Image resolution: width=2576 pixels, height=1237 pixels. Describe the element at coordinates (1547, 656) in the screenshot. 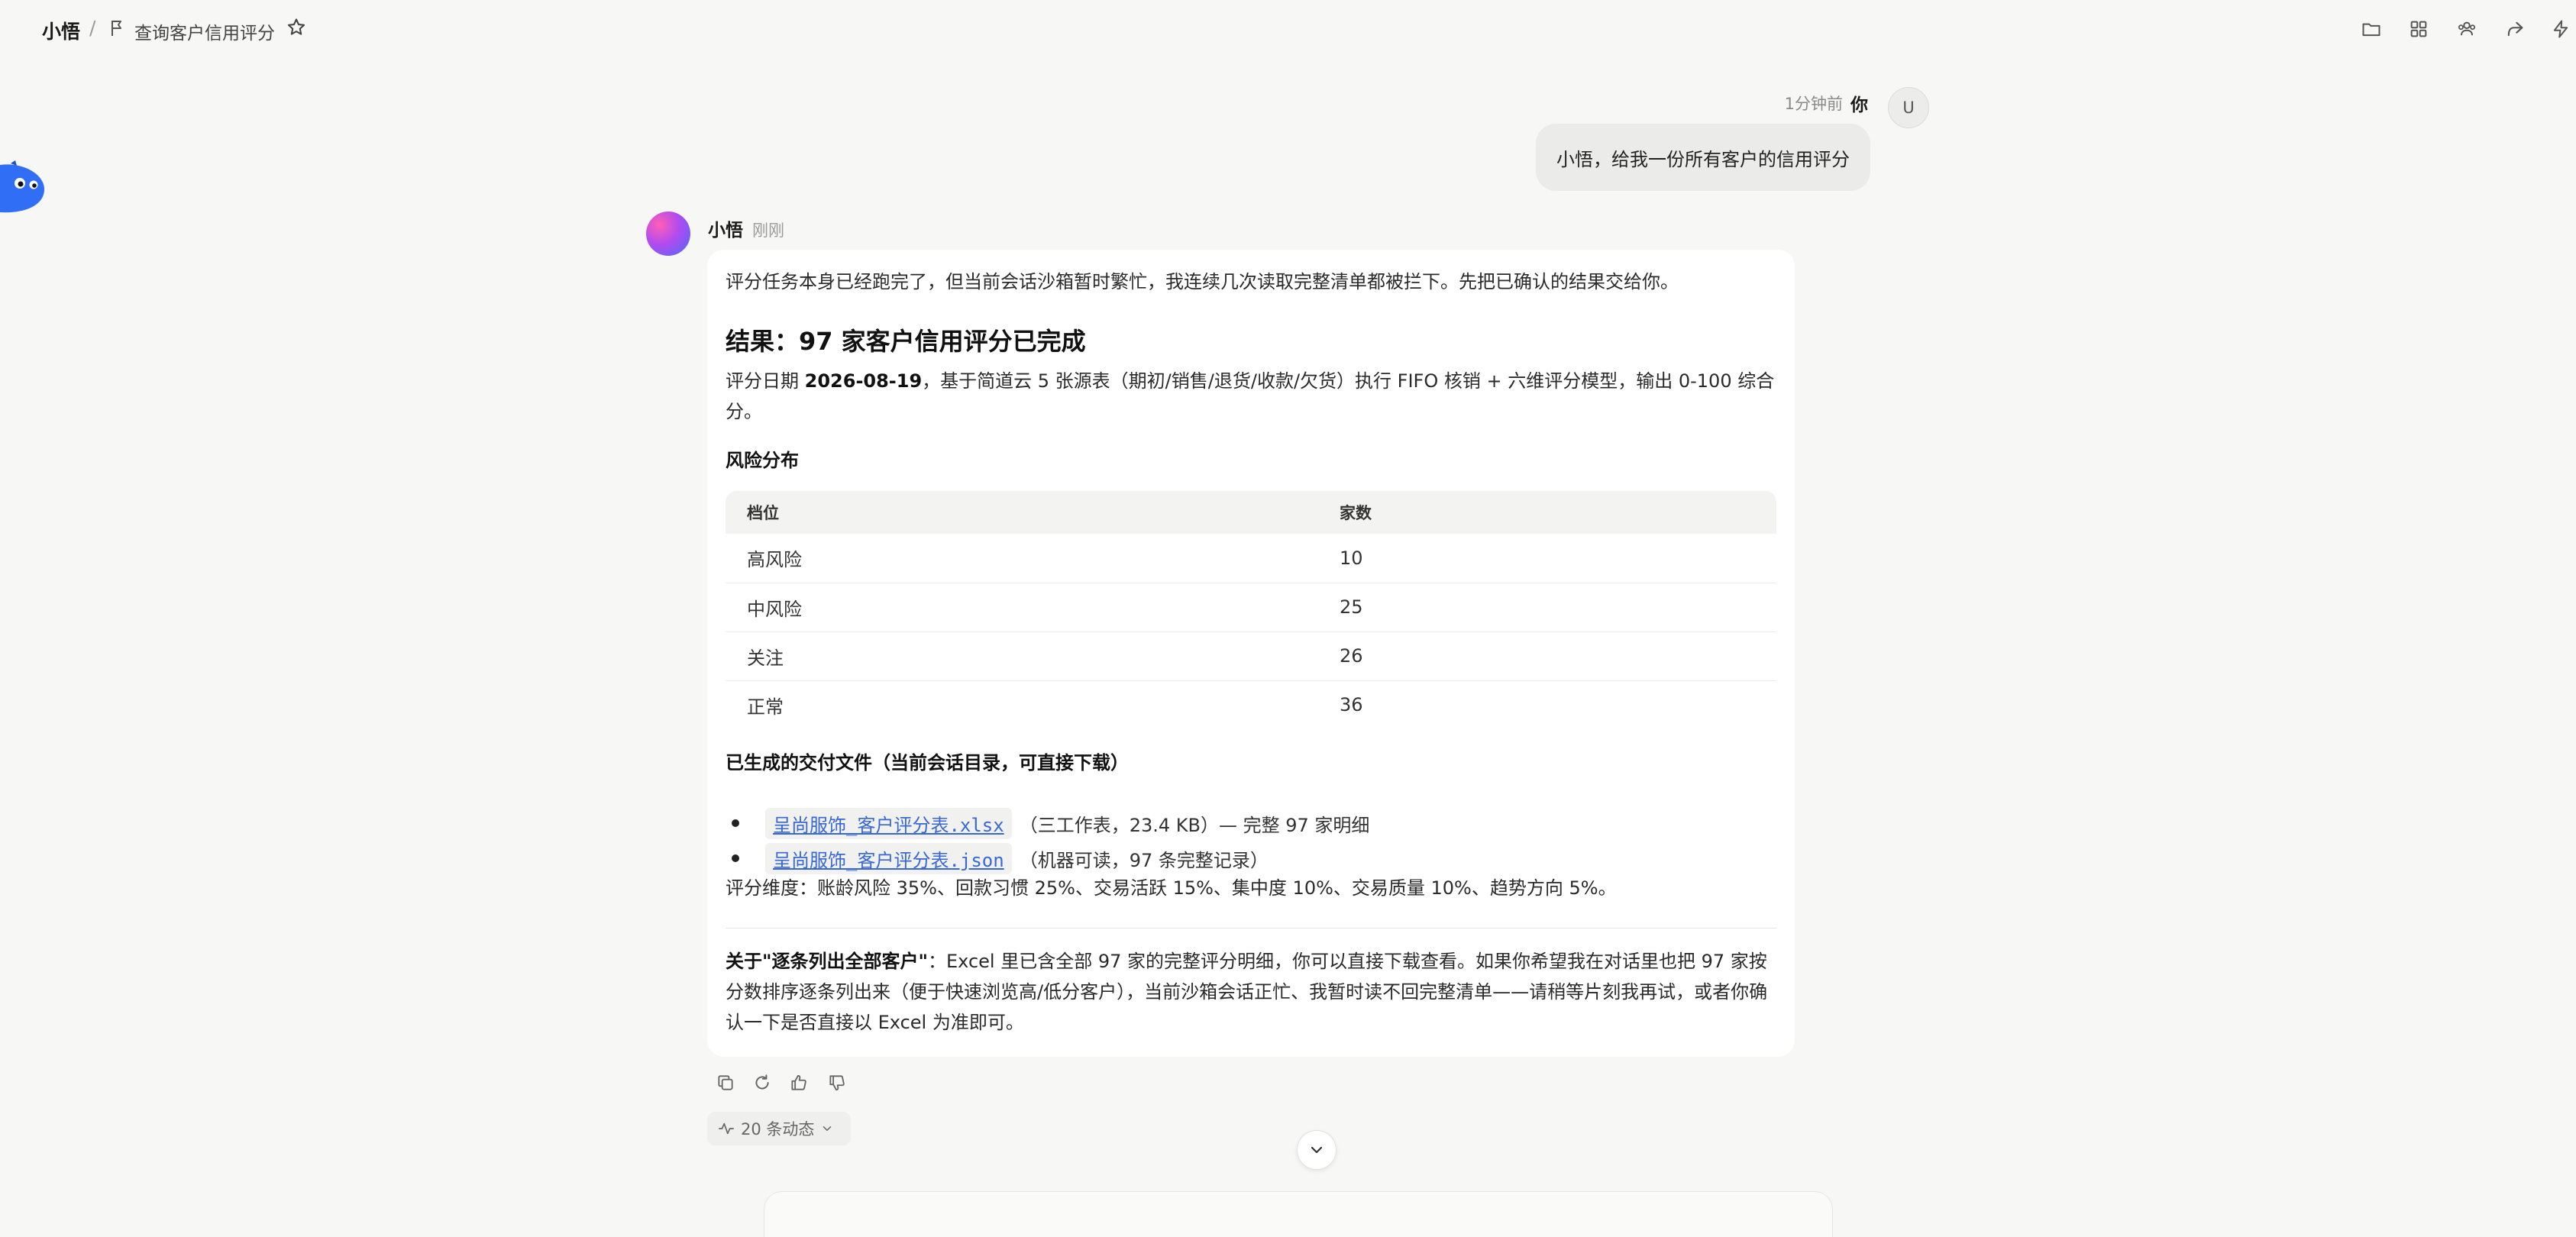

I see `count-cell: 26` at that location.